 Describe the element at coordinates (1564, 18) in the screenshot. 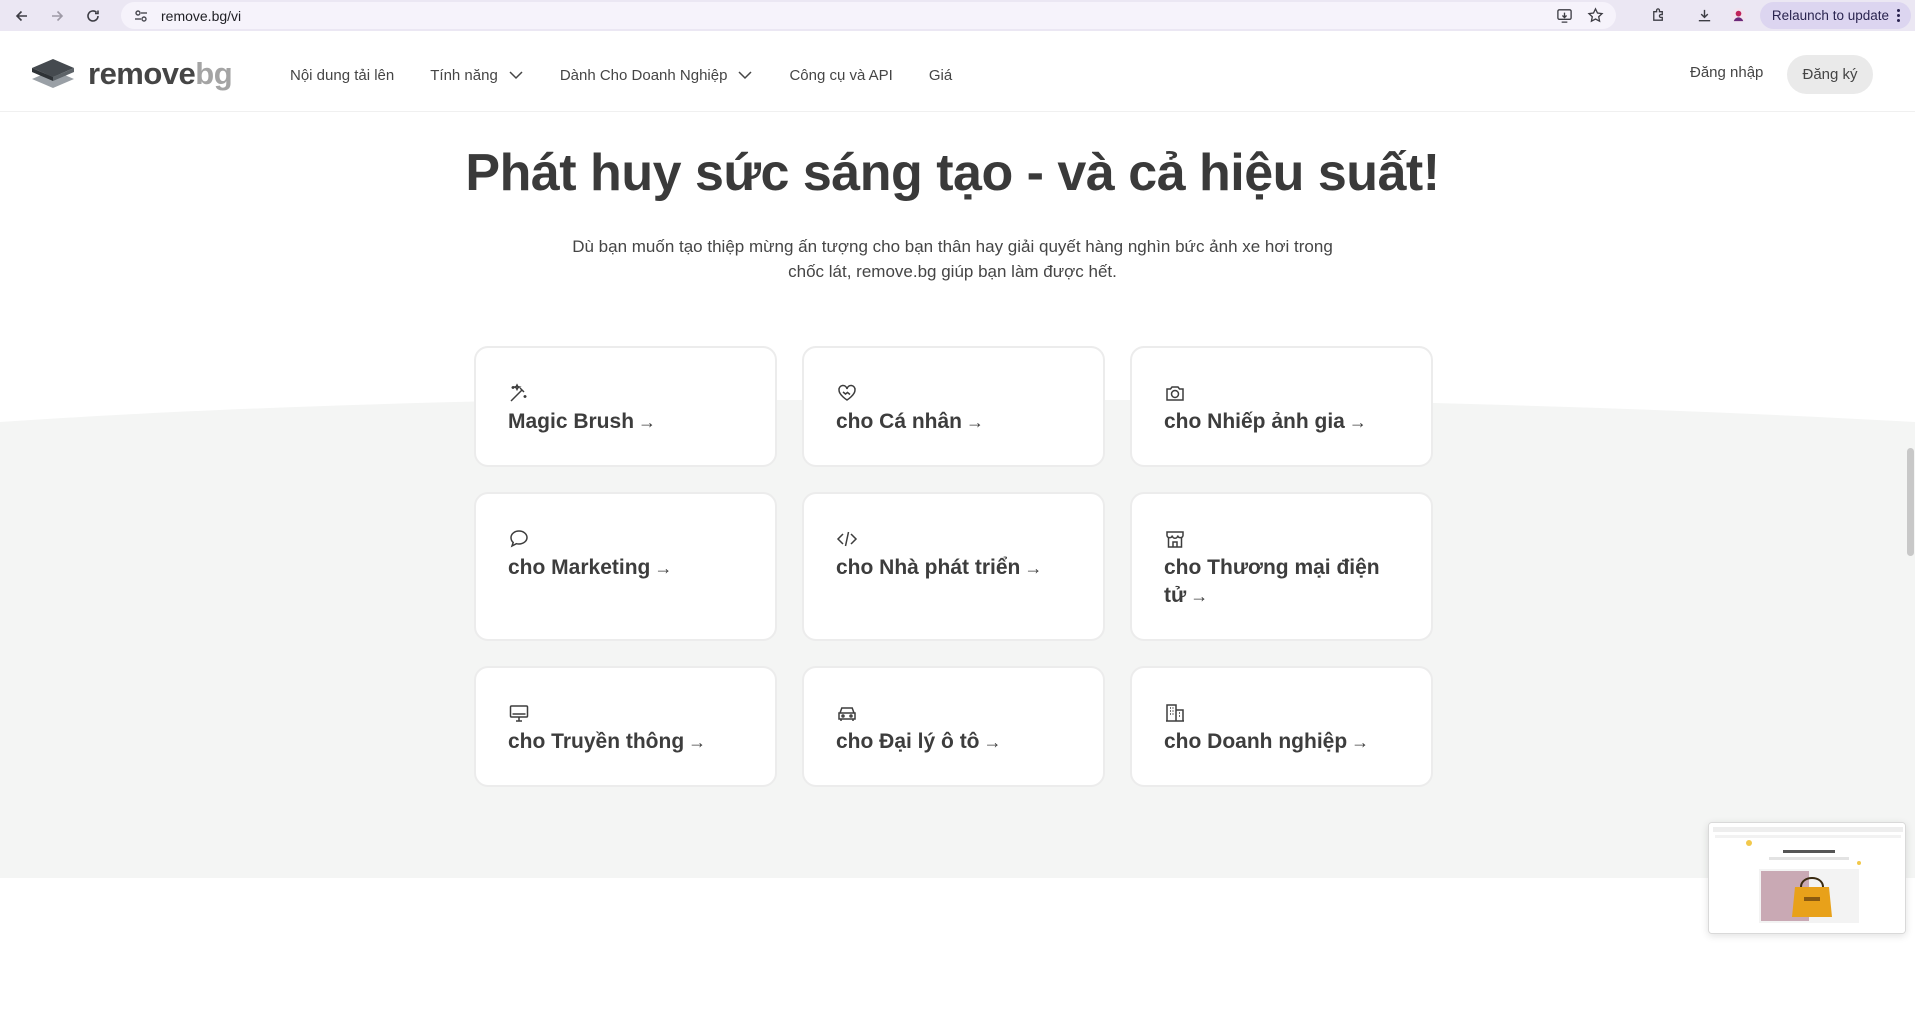

I see `install-app-icon` at that location.